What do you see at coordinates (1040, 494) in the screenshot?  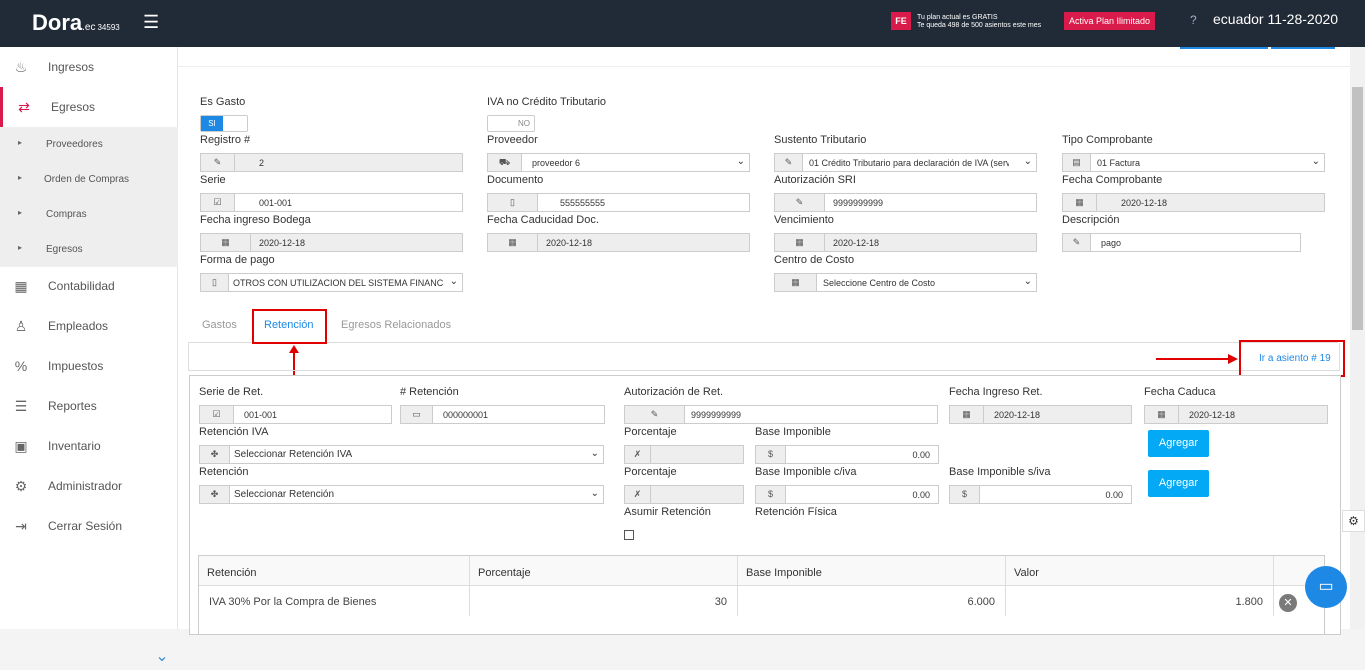 I see `base-siva-field: $ 0.00` at bounding box center [1040, 494].